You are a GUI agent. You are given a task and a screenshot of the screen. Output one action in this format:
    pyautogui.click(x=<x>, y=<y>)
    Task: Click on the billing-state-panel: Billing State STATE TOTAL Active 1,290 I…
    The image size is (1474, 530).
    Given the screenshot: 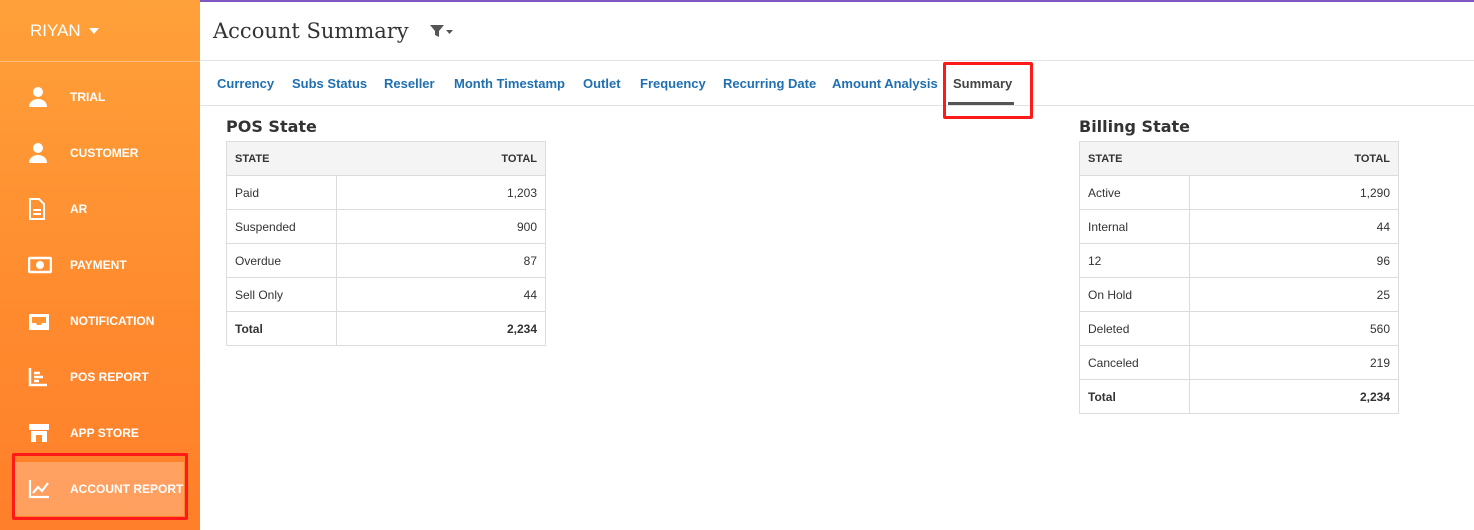 What is the action you would take?
    pyautogui.click(x=1239, y=265)
    